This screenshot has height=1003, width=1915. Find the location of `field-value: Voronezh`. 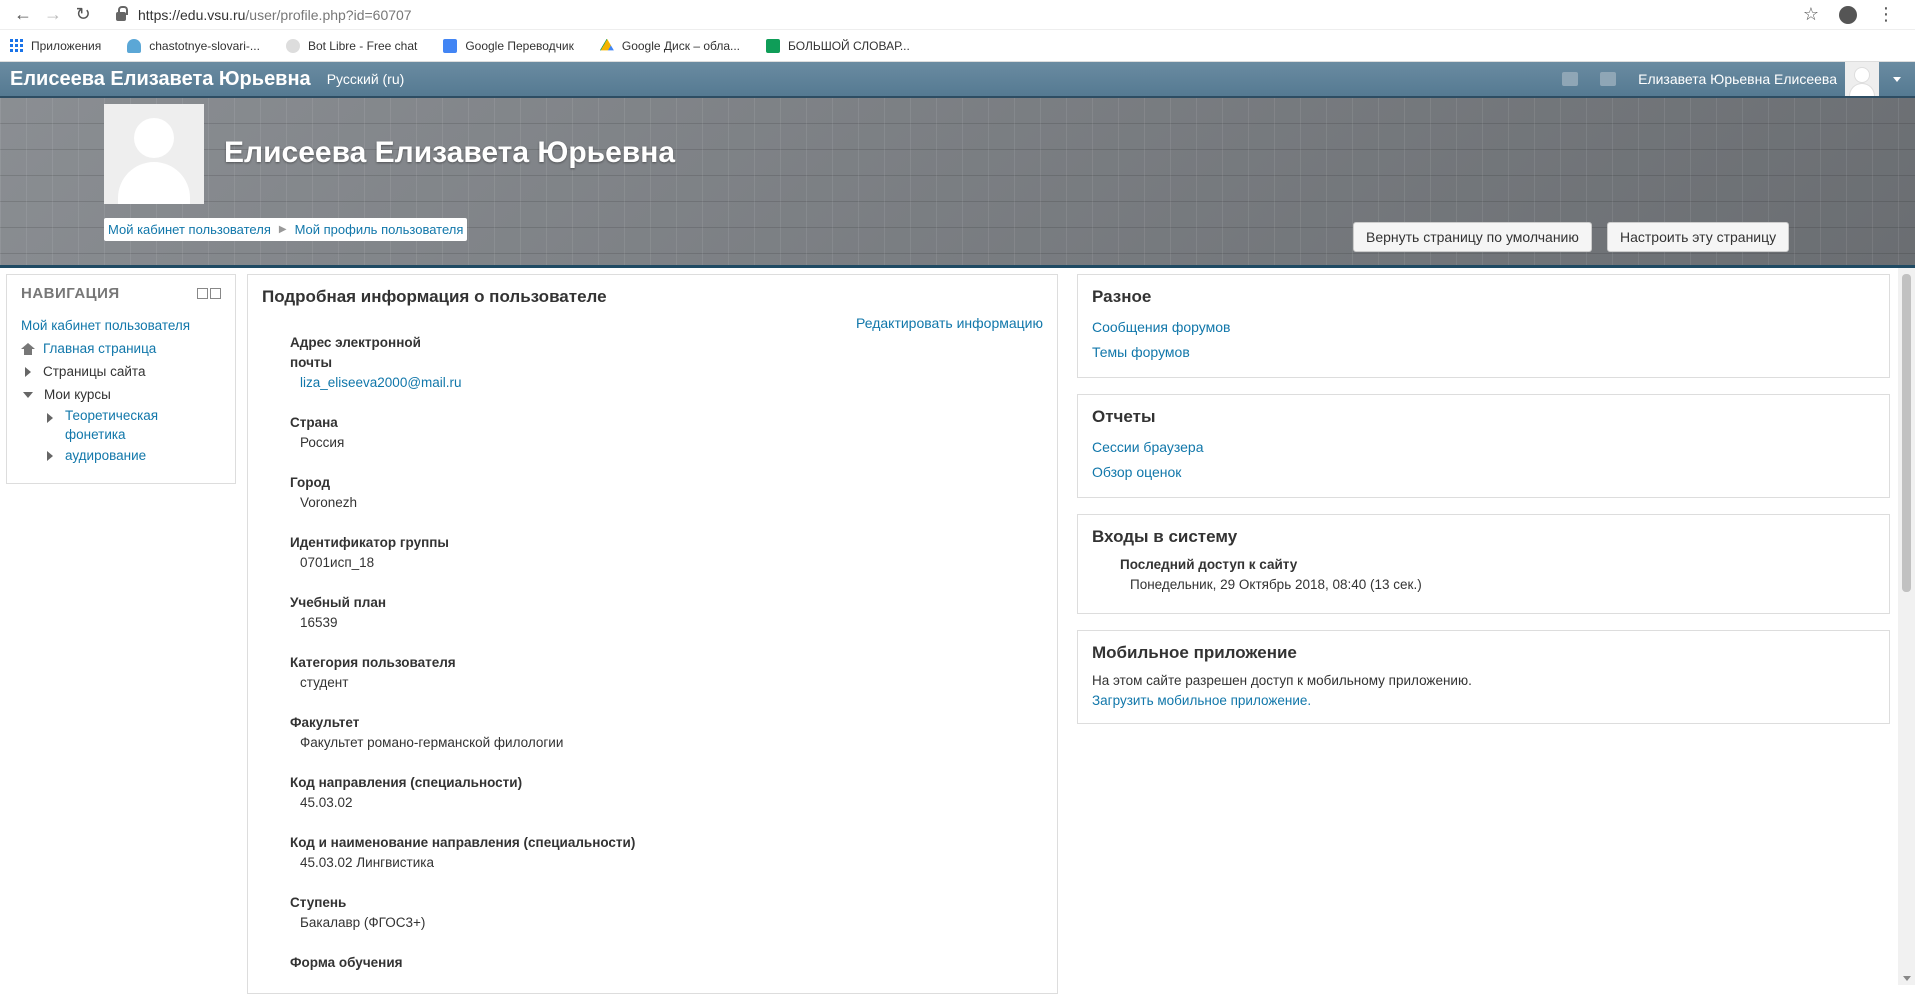

field-value: Voronezh is located at coordinates (329, 502).